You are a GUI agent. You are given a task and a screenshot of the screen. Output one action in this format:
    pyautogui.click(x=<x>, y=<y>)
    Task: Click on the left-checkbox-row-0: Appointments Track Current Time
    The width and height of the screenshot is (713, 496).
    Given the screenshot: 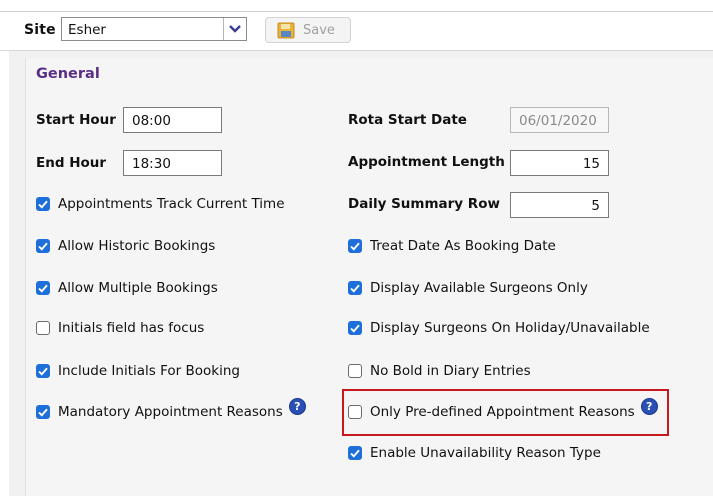 What is the action you would take?
    pyautogui.click(x=160, y=204)
    